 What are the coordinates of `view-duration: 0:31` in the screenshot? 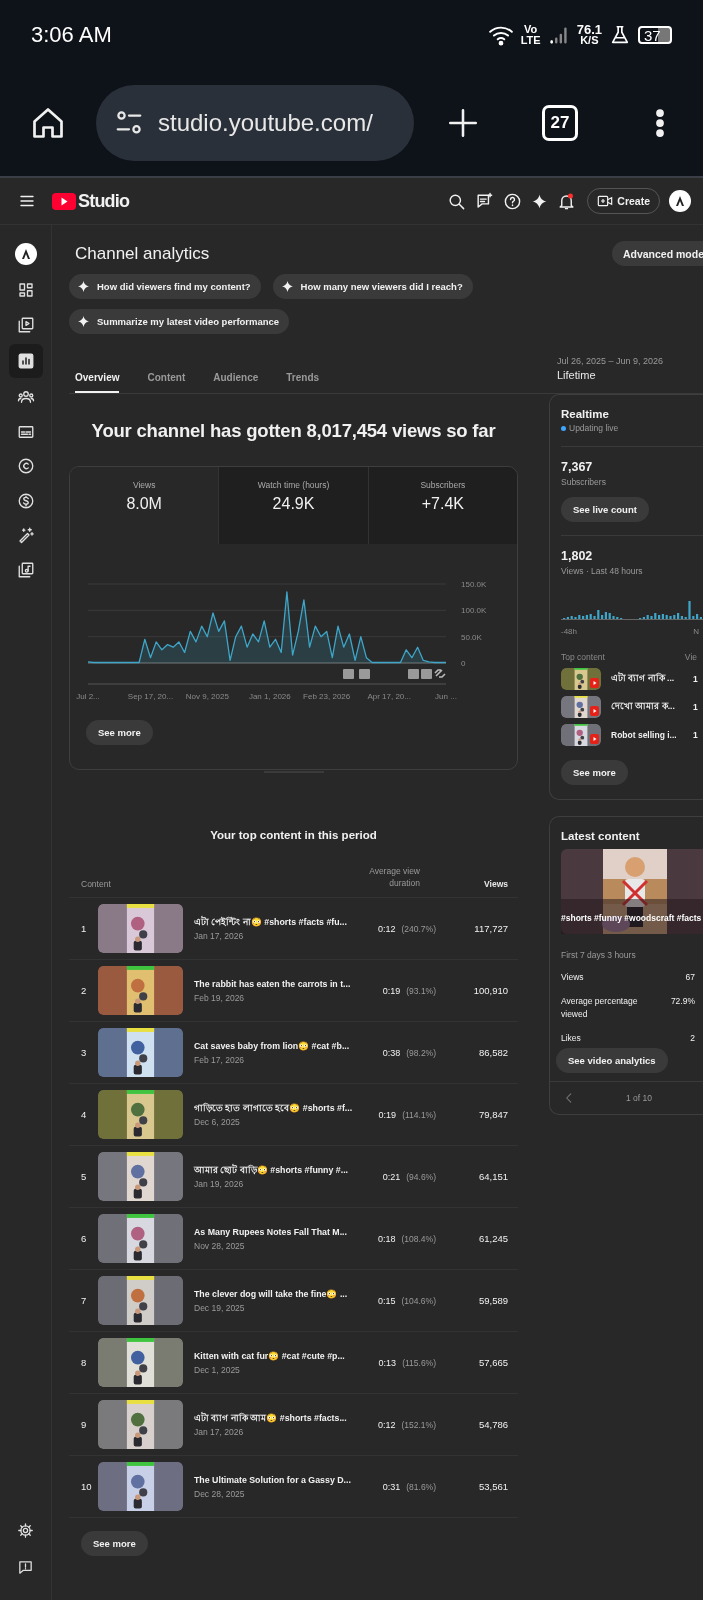 It's located at (391, 1486).